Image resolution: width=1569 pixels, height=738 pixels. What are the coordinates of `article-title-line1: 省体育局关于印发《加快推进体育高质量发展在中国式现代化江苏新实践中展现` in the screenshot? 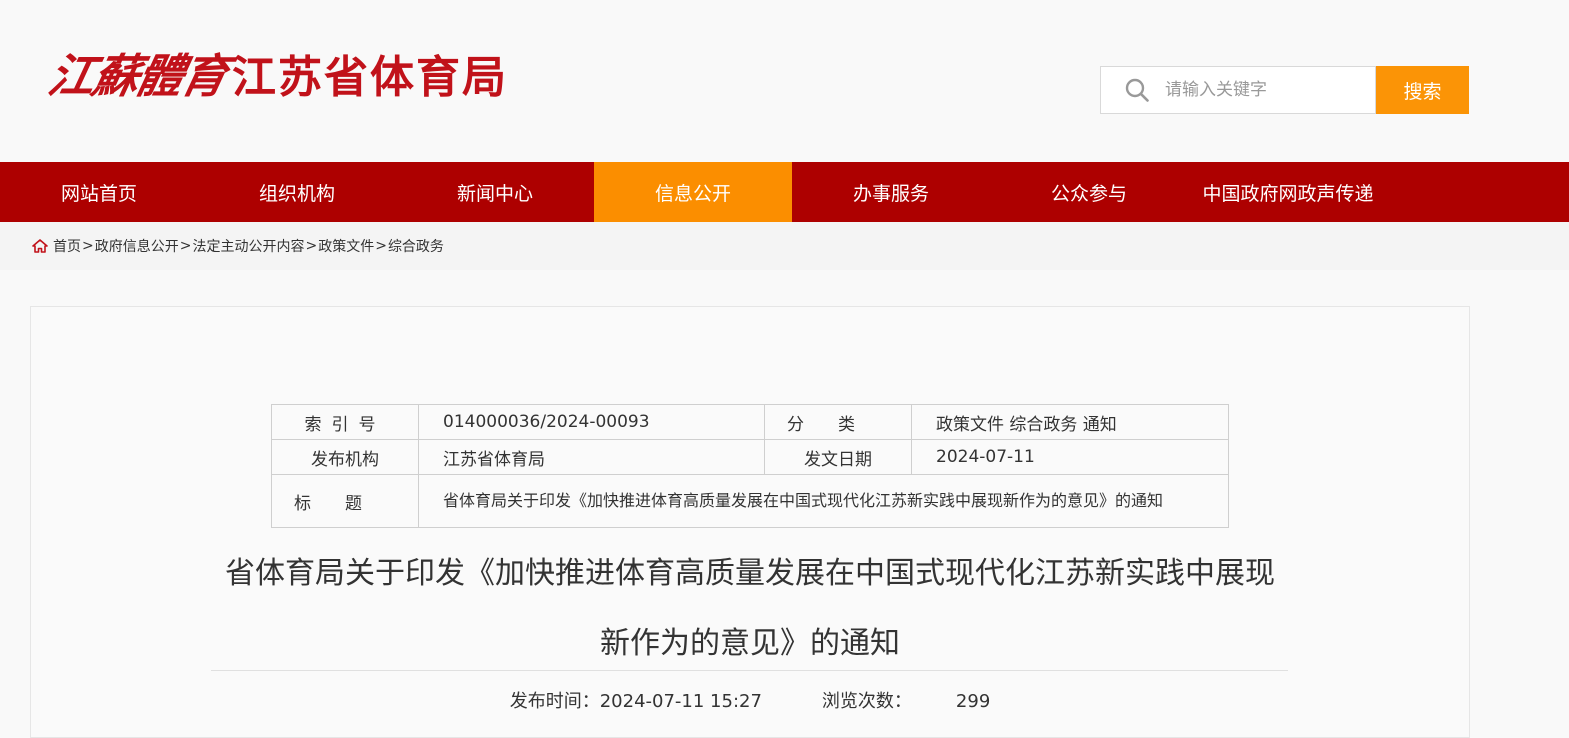 It's located at (750, 573).